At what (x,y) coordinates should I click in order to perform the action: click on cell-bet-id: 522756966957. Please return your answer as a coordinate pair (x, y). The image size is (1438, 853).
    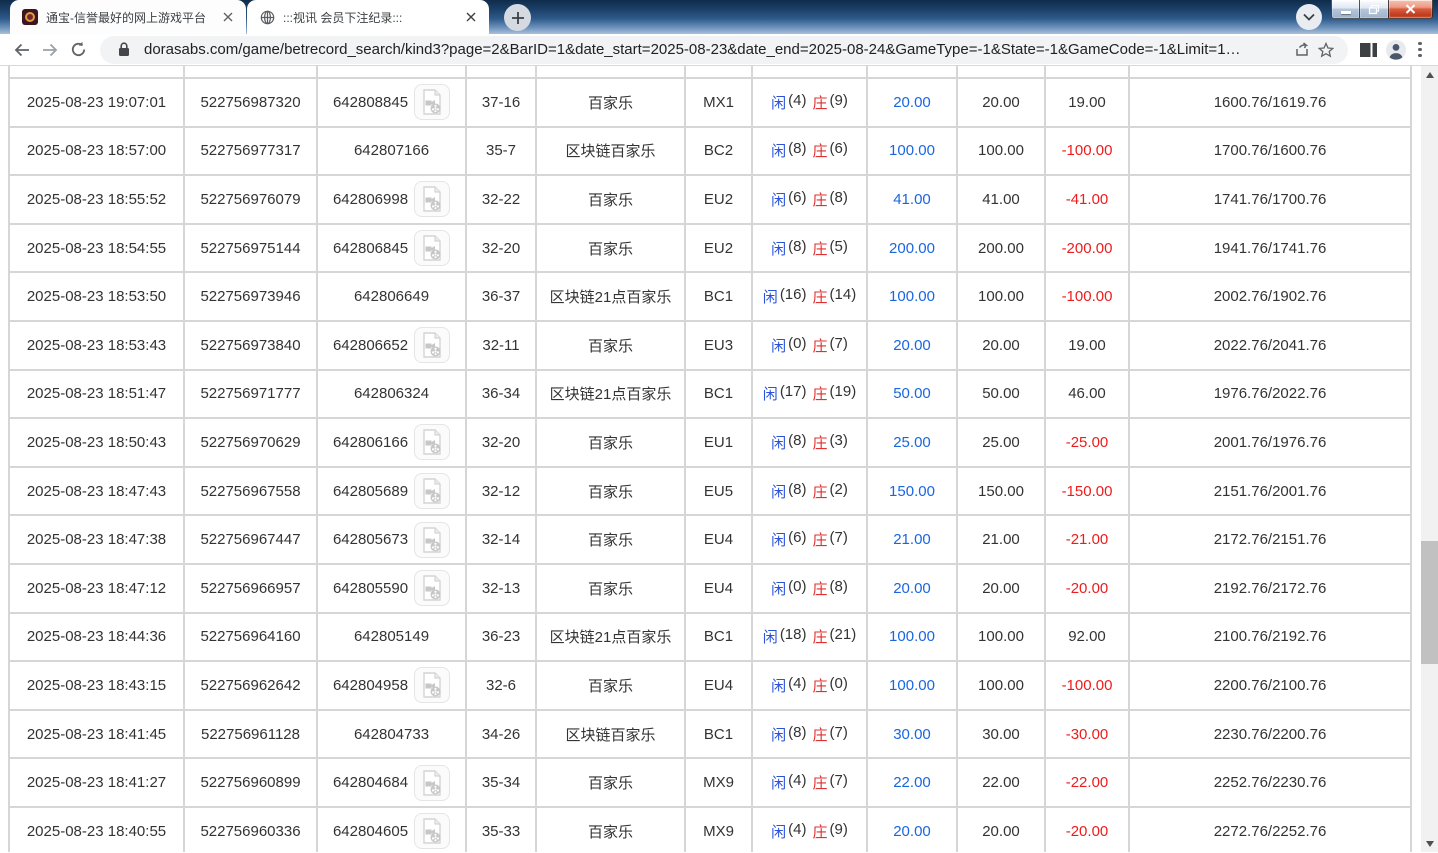
    Looking at the image, I should click on (251, 588).